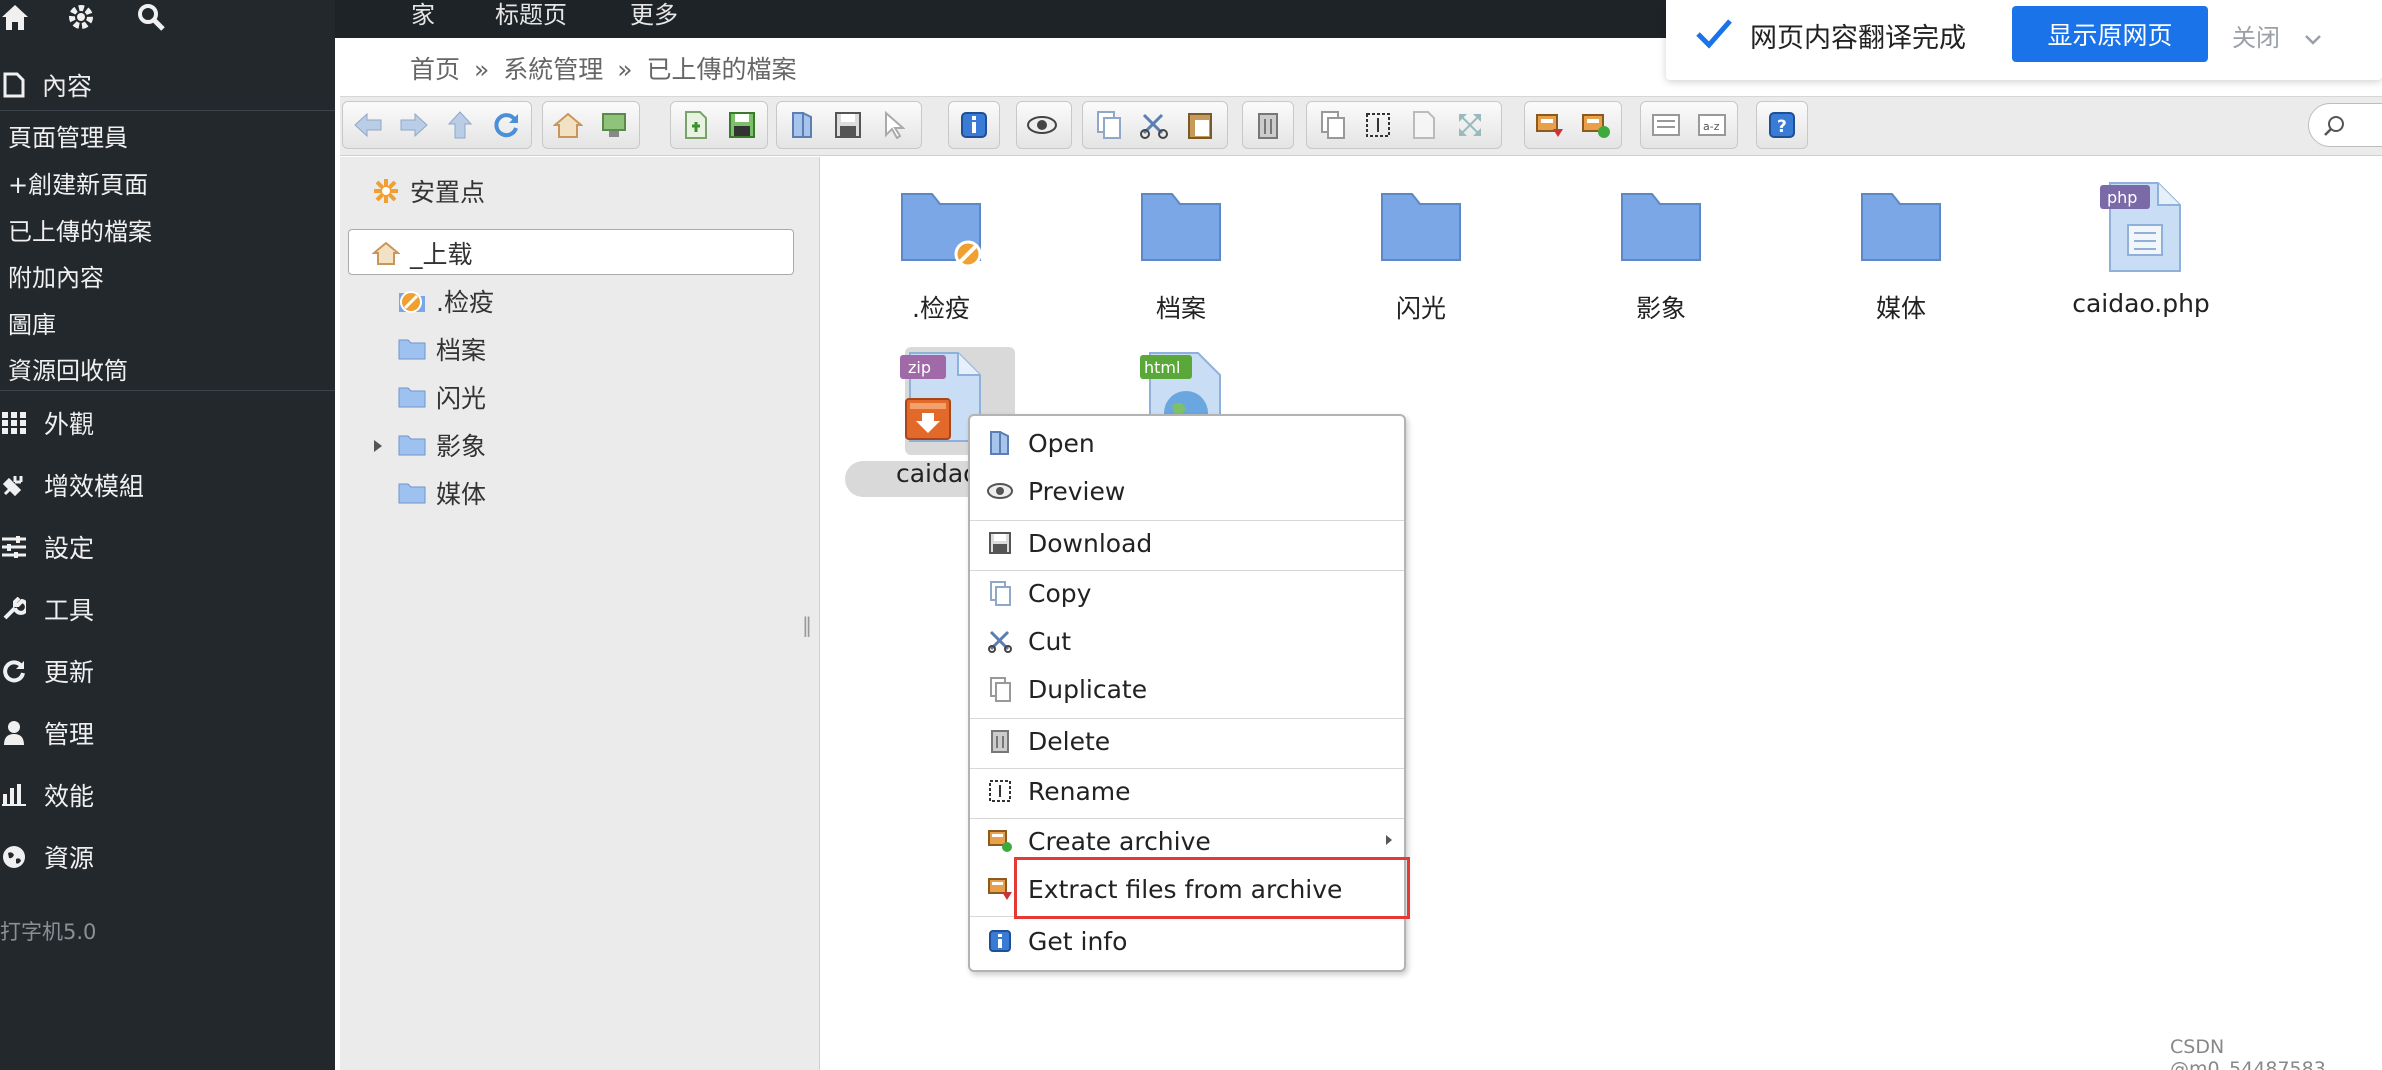  What do you see at coordinates (16, 18) in the screenshot?
I see `home-icon` at bounding box center [16, 18].